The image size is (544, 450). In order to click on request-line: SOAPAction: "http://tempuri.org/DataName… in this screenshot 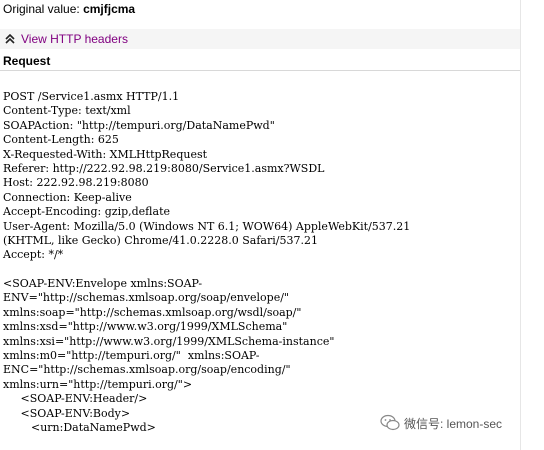, I will do `click(139, 125)`.